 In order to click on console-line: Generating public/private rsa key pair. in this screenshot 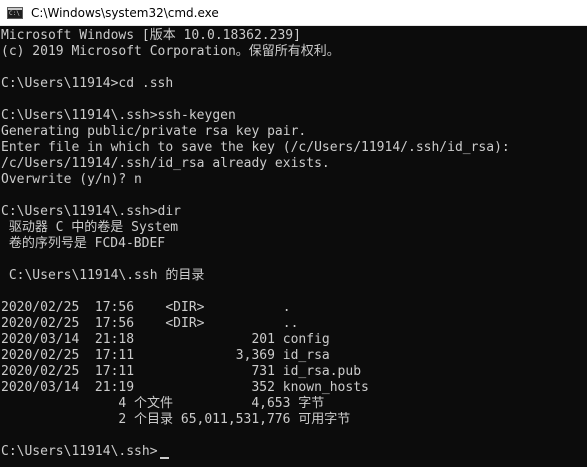, I will do `click(154, 131)`.